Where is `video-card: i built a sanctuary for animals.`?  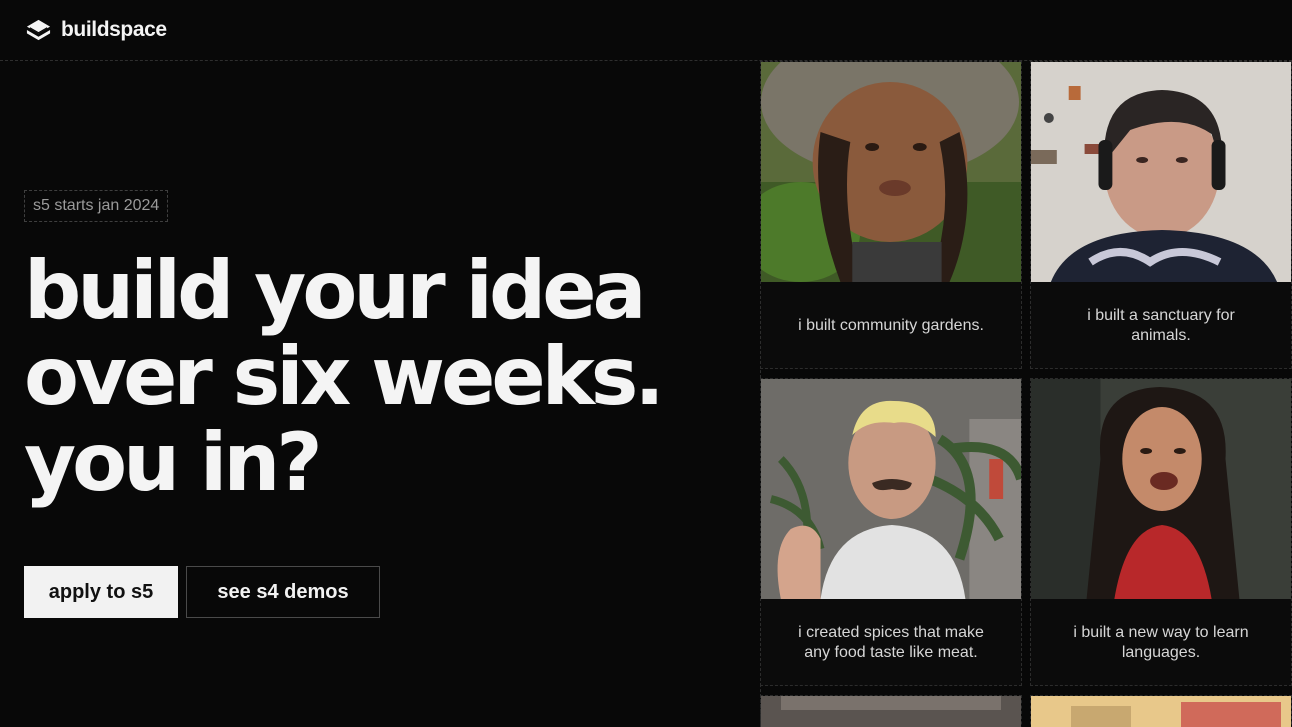
video-card: i built a sanctuary for animals. is located at coordinates (1161, 215).